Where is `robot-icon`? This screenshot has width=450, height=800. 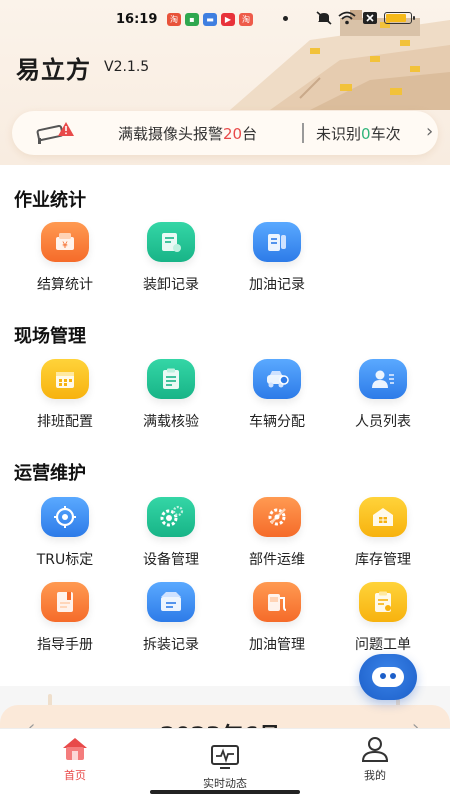
robot-icon is located at coordinates (388, 677).